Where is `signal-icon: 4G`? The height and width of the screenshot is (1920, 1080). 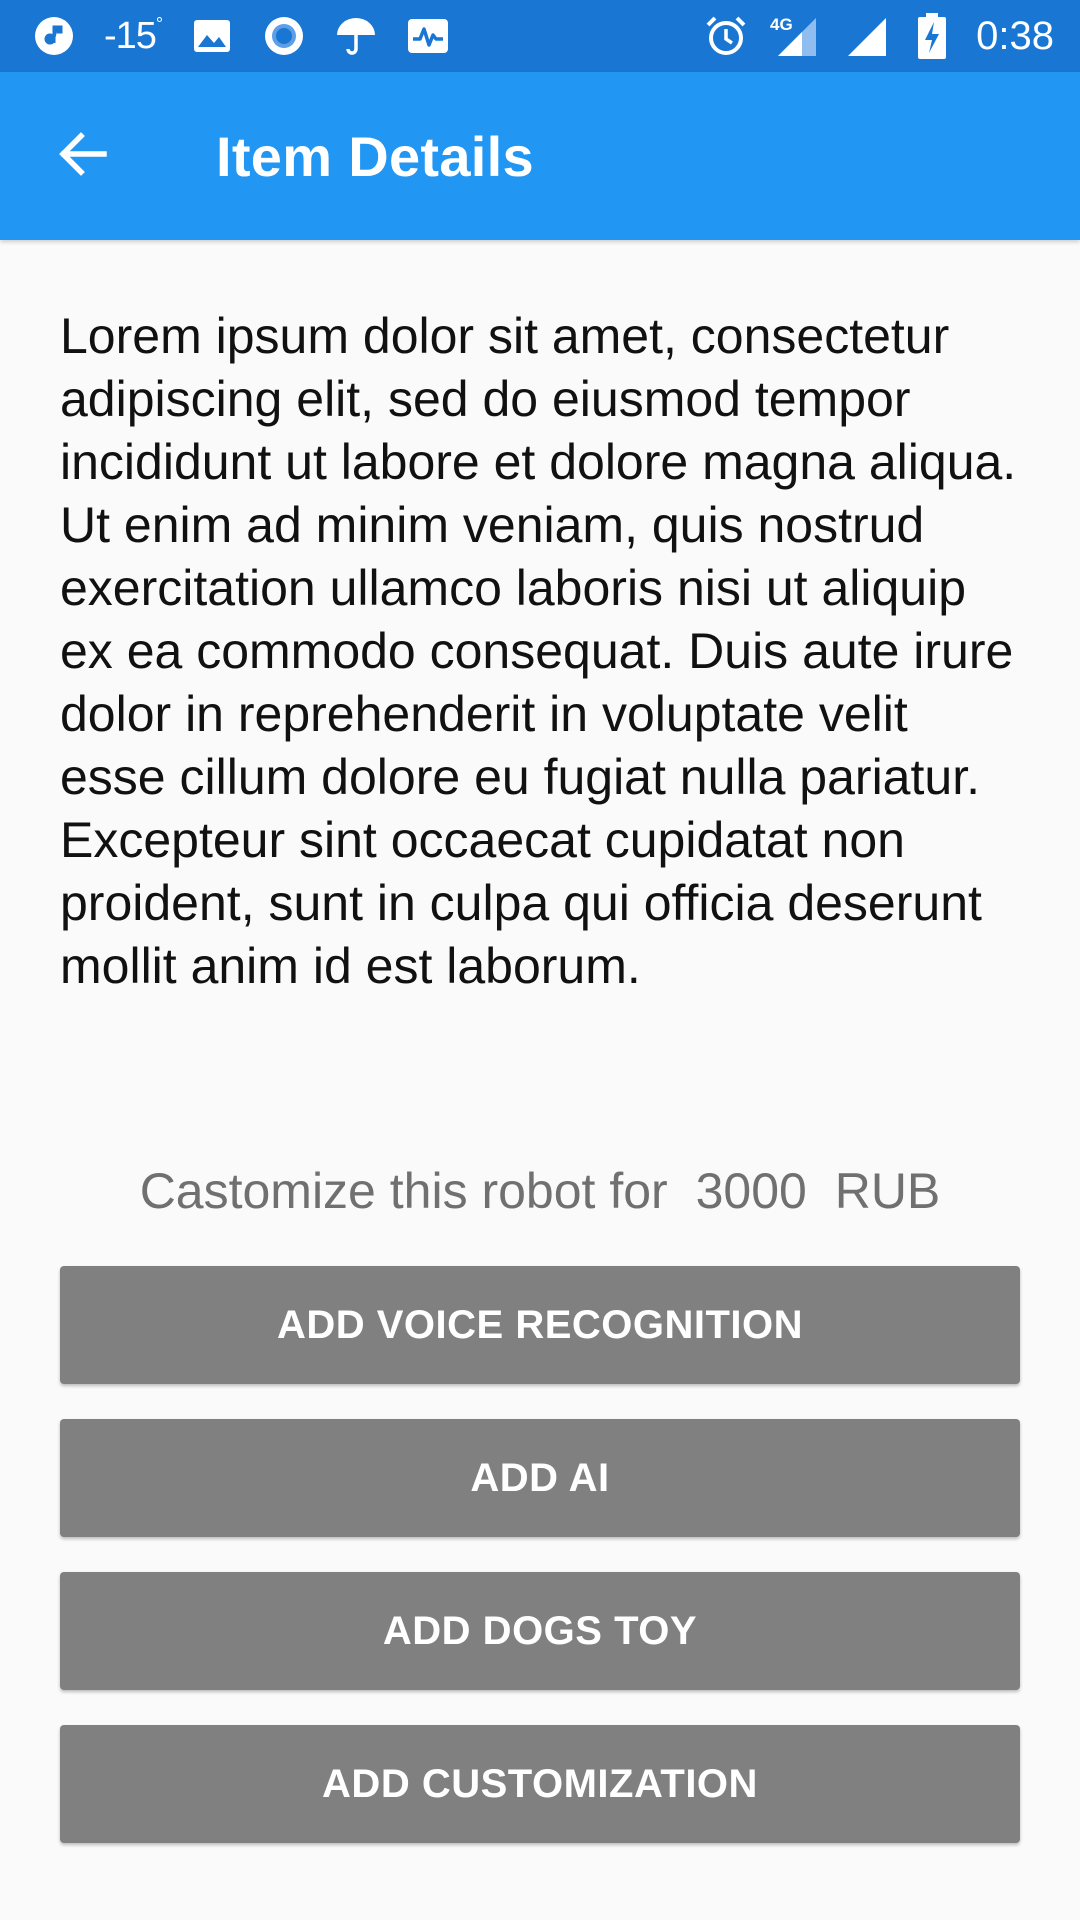 signal-icon: 4G is located at coordinates (796, 36).